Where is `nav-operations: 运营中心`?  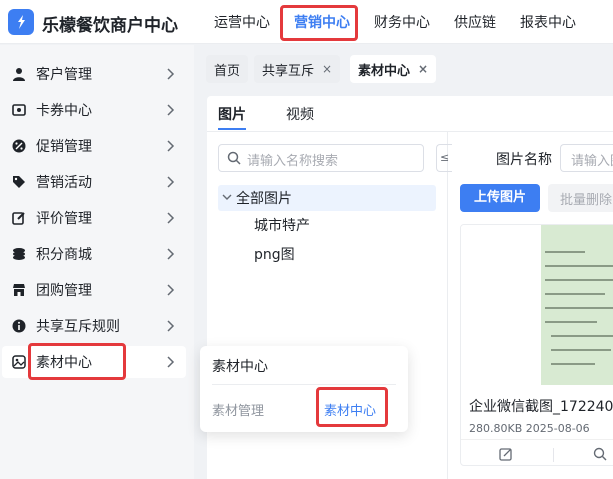
nav-operations: 运营中心 is located at coordinates (242, 22).